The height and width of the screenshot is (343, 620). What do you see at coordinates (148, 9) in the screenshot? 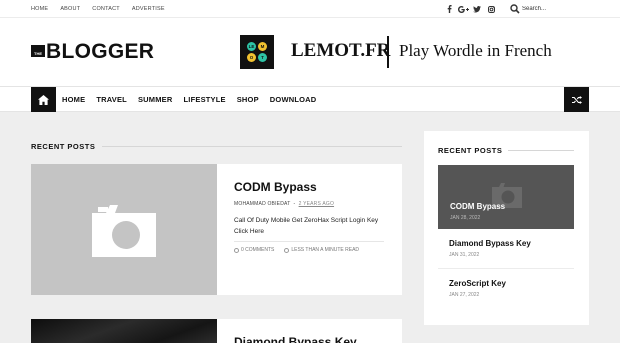
I see `top-link-advertise: ADVERTISE` at bounding box center [148, 9].